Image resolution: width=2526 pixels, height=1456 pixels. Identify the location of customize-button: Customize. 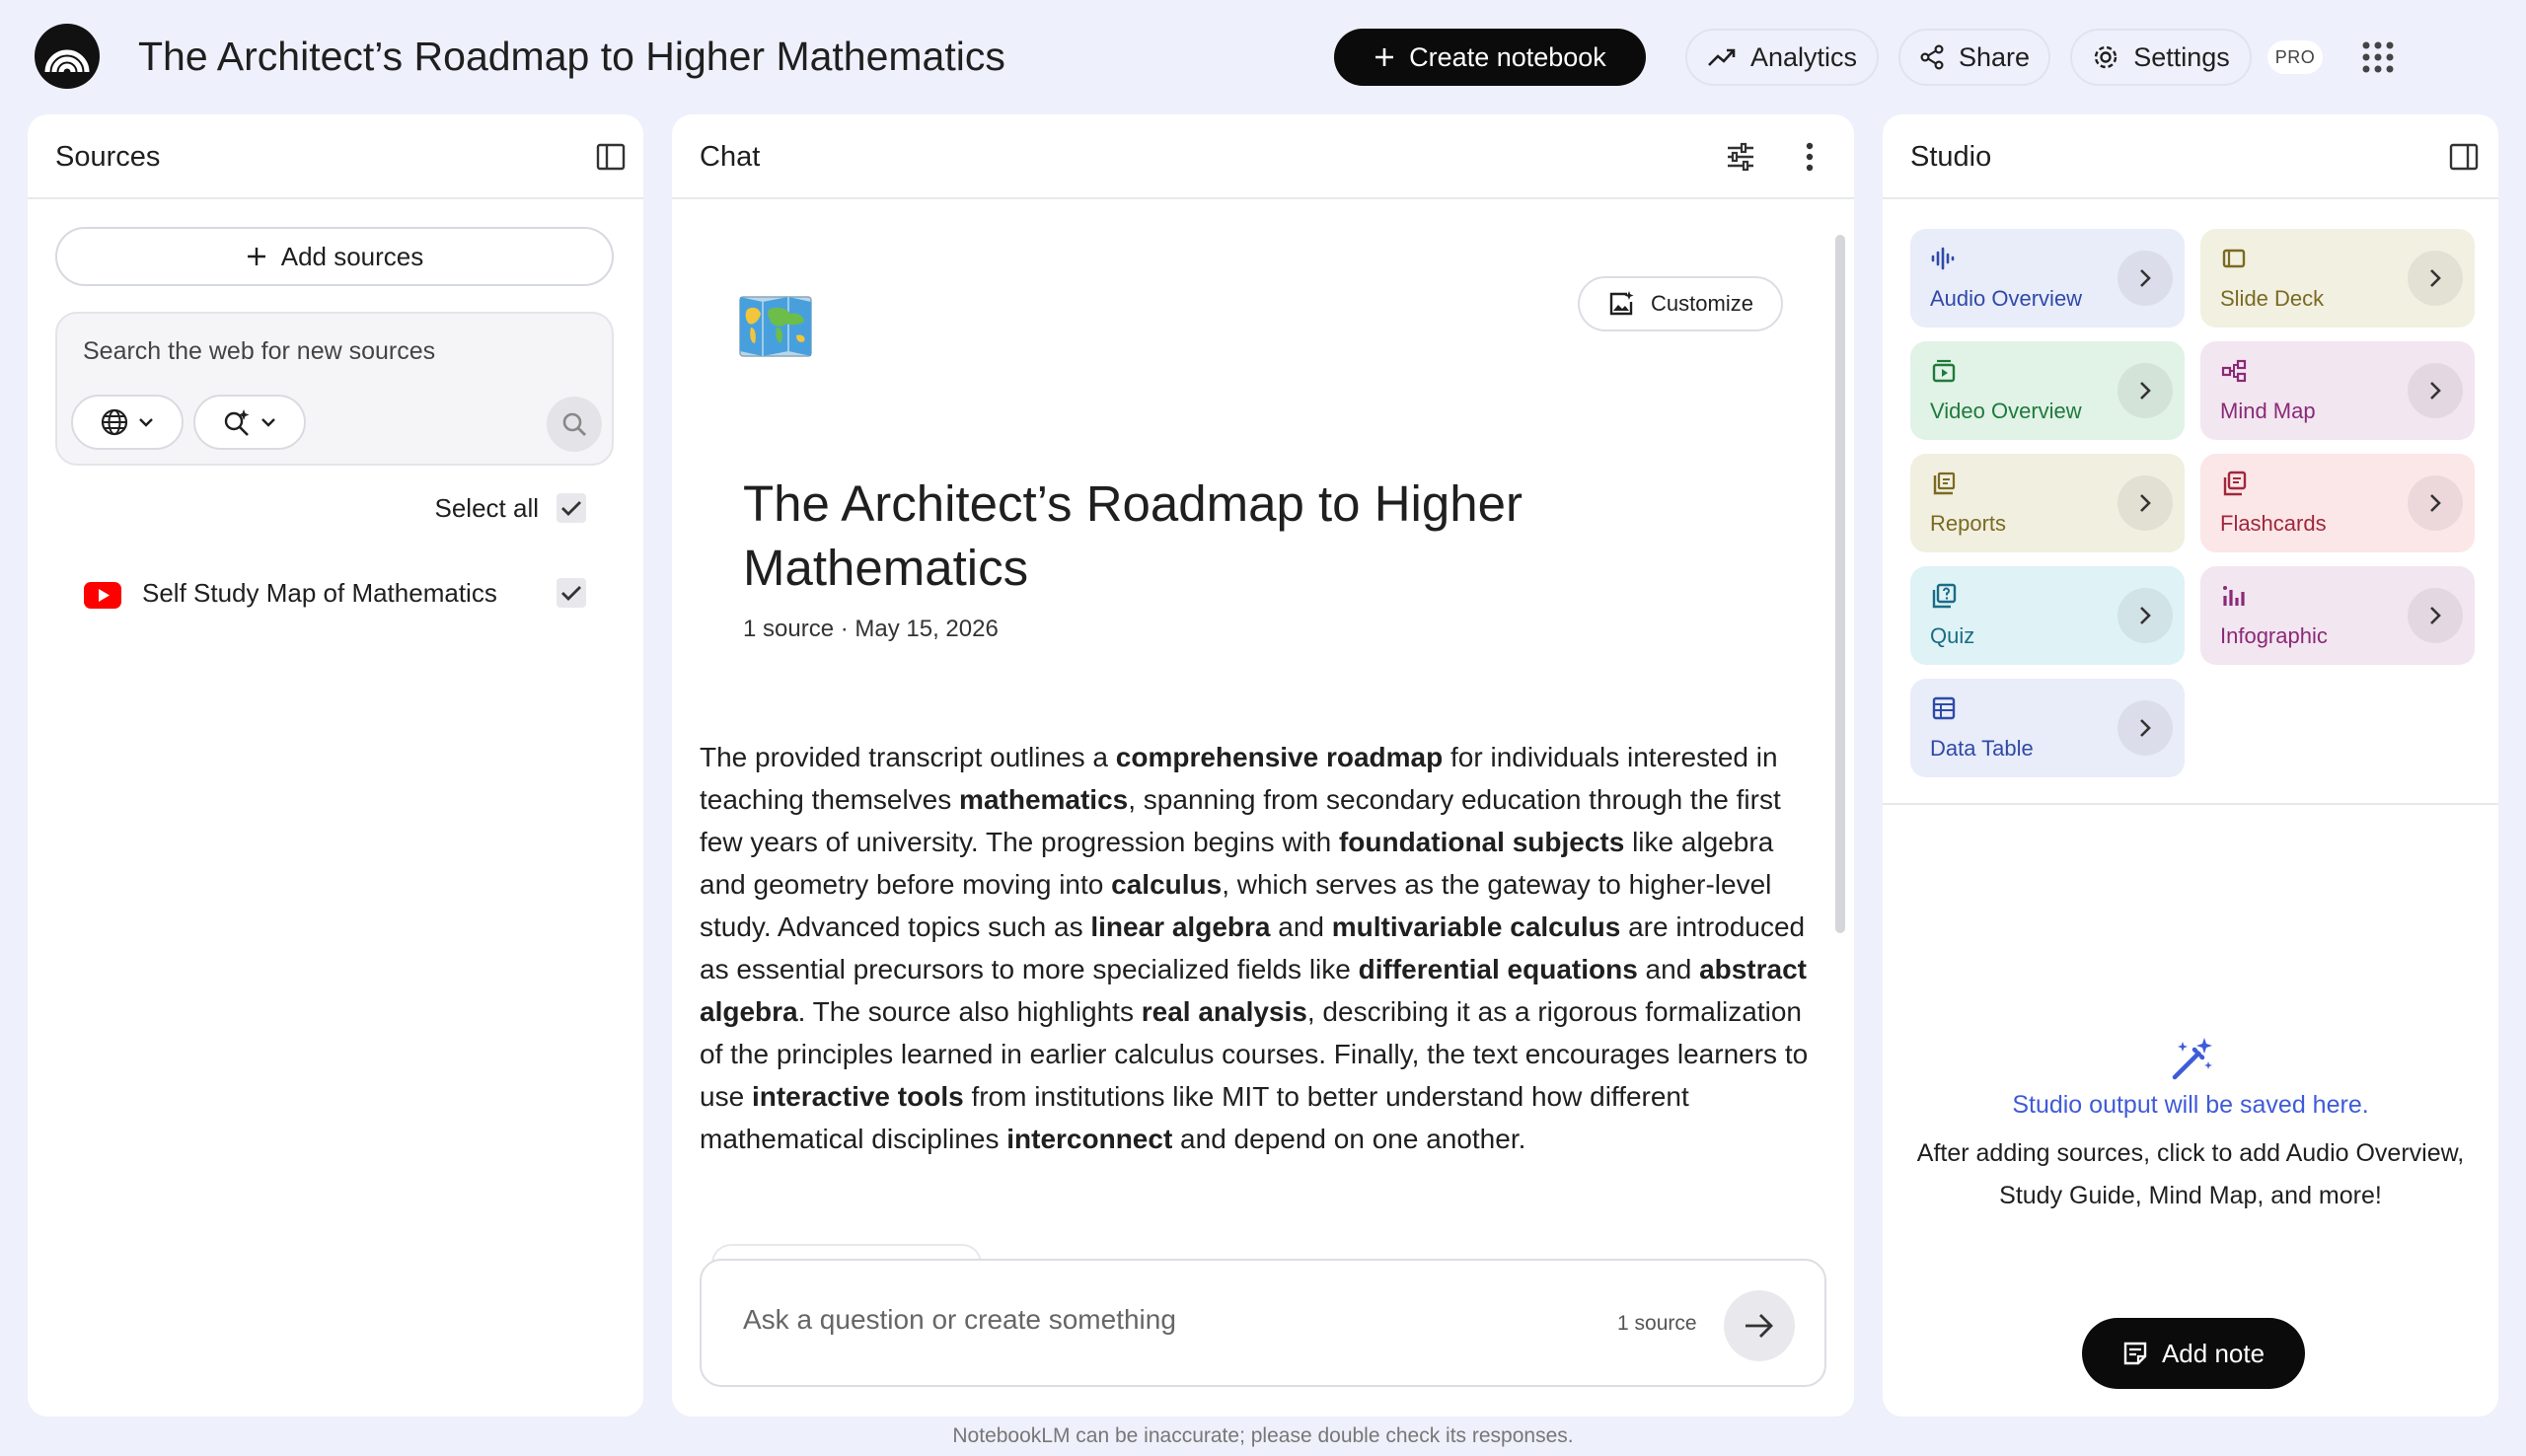
(1680, 303).